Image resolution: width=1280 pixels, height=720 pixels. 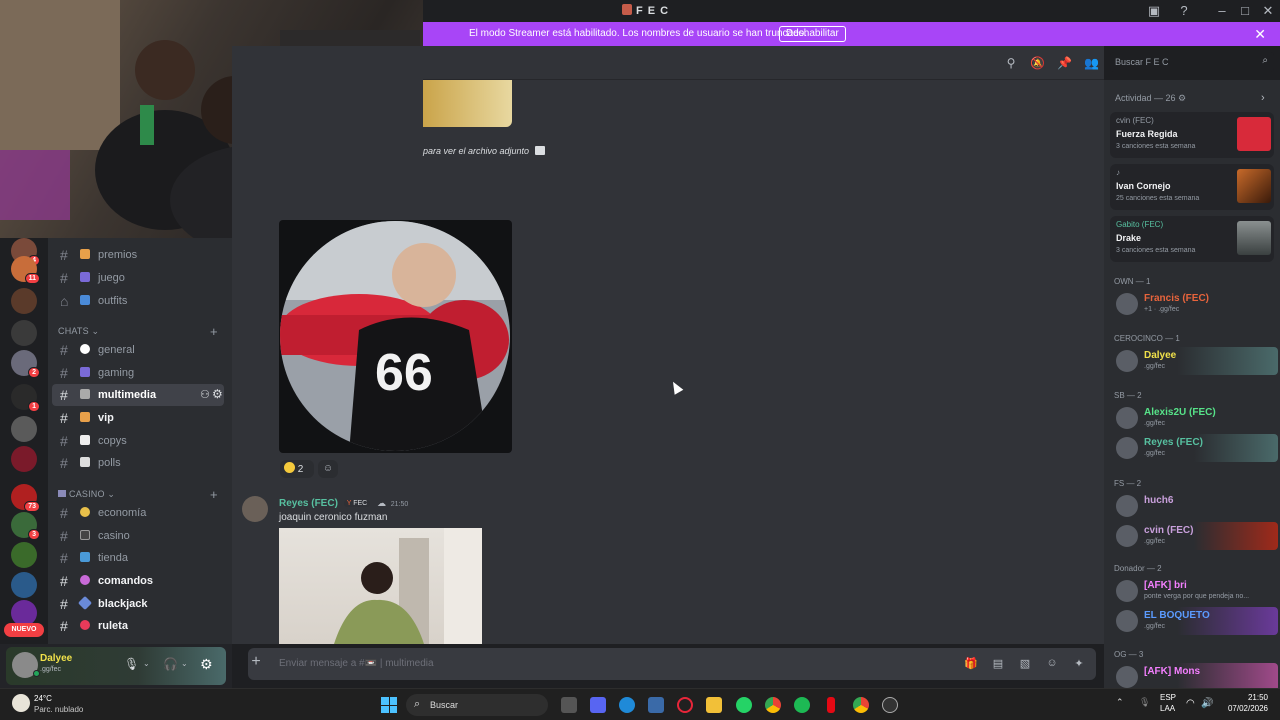 What do you see at coordinates (25, 270) in the screenshot?
I see `server-icon: 11` at bounding box center [25, 270].